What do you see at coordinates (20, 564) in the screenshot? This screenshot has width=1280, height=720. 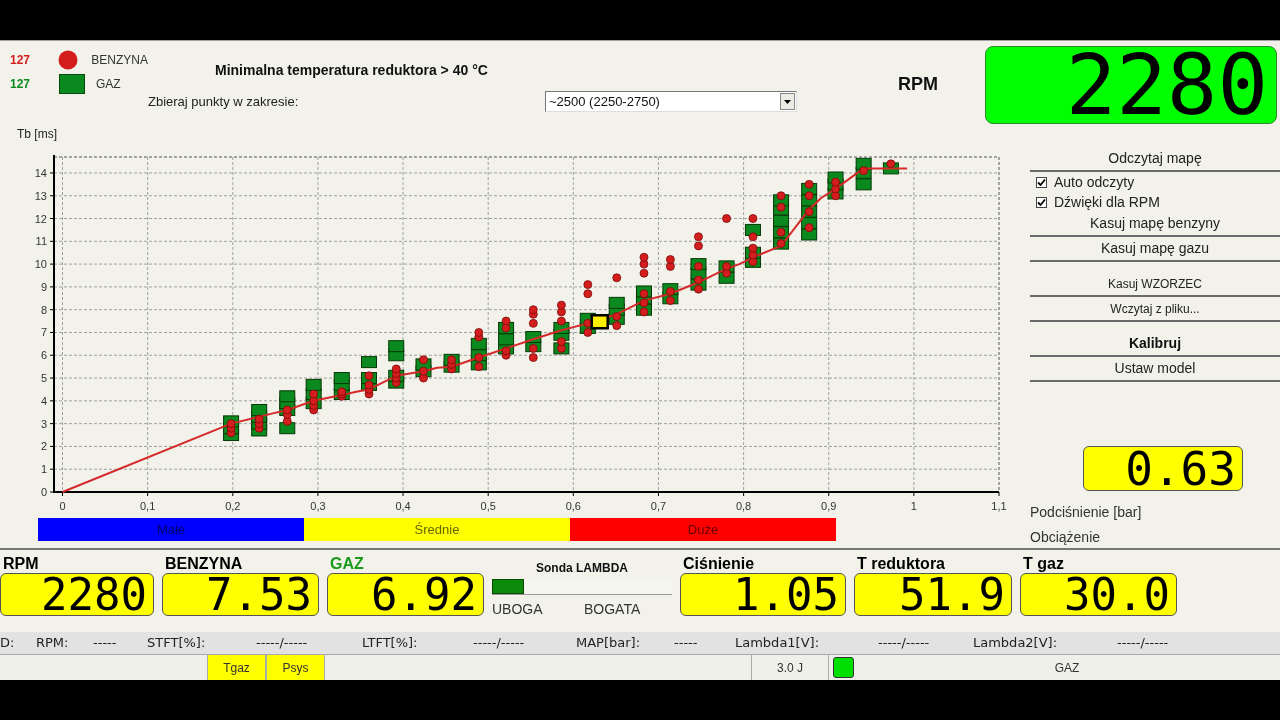 I see `gauge-label: RPM` at bounding box center [20, 564].